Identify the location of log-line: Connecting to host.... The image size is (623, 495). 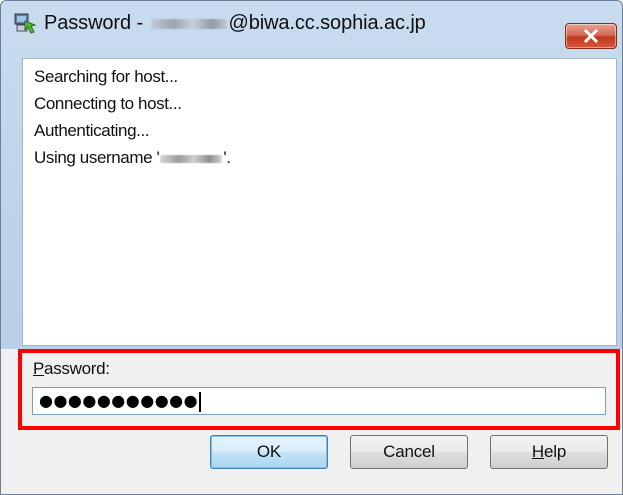
(108, 103).